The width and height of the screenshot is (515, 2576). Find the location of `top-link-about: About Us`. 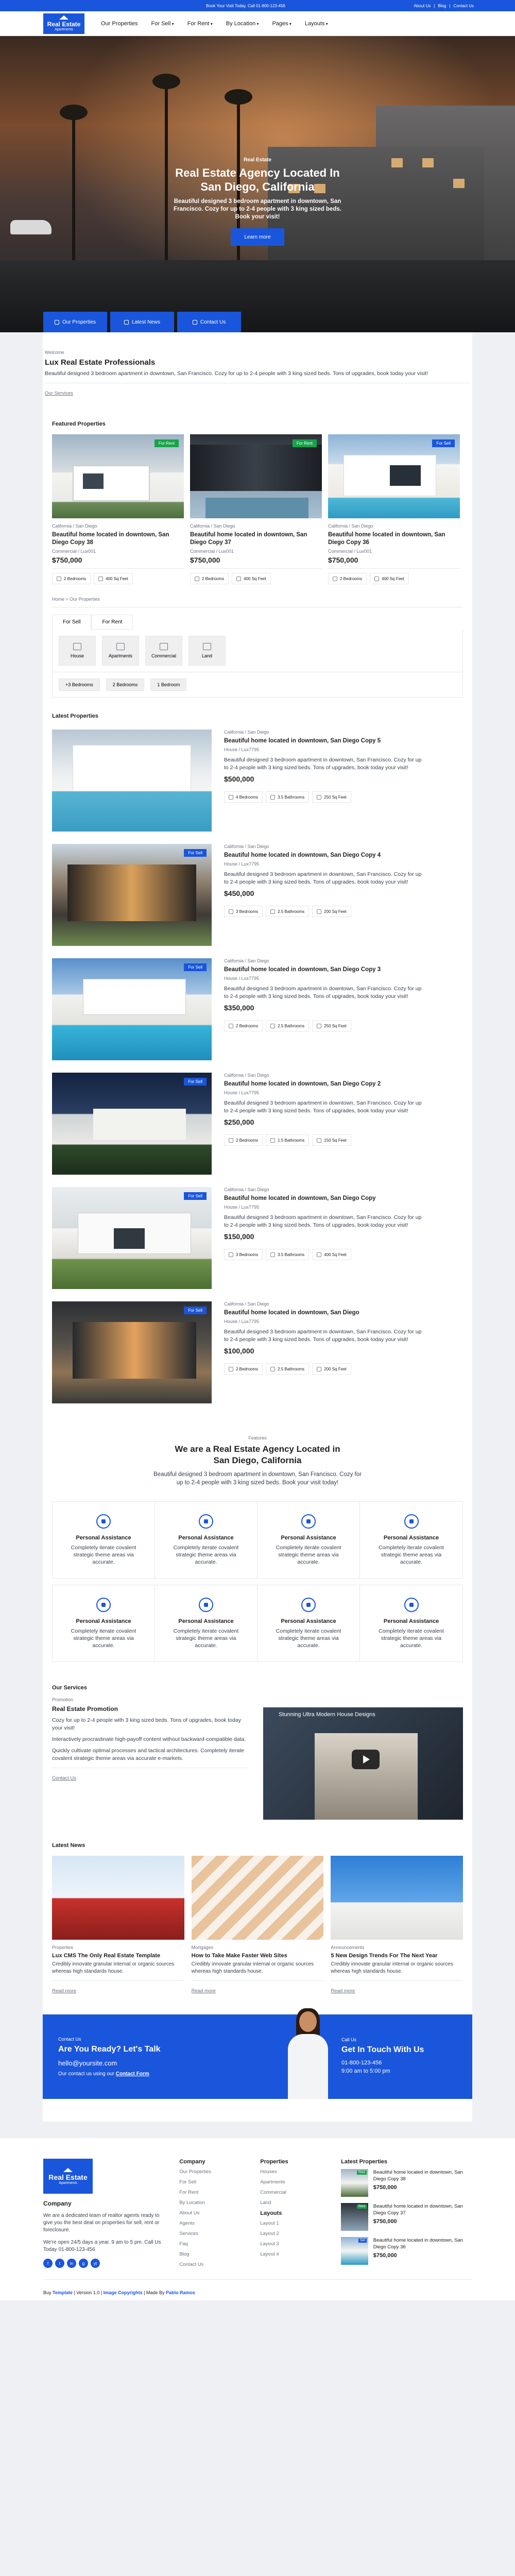

top-link-about: About Us is located at coordinates (423, 6).